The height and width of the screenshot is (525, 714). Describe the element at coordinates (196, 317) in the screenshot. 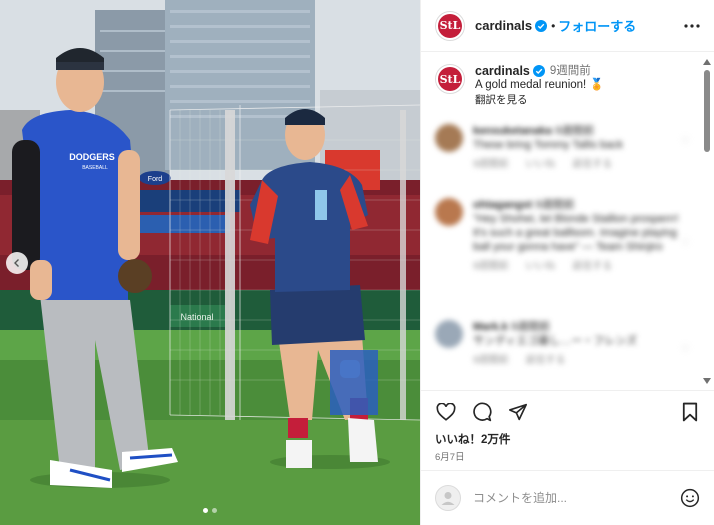

I see `banner-national-text: National` at that location.